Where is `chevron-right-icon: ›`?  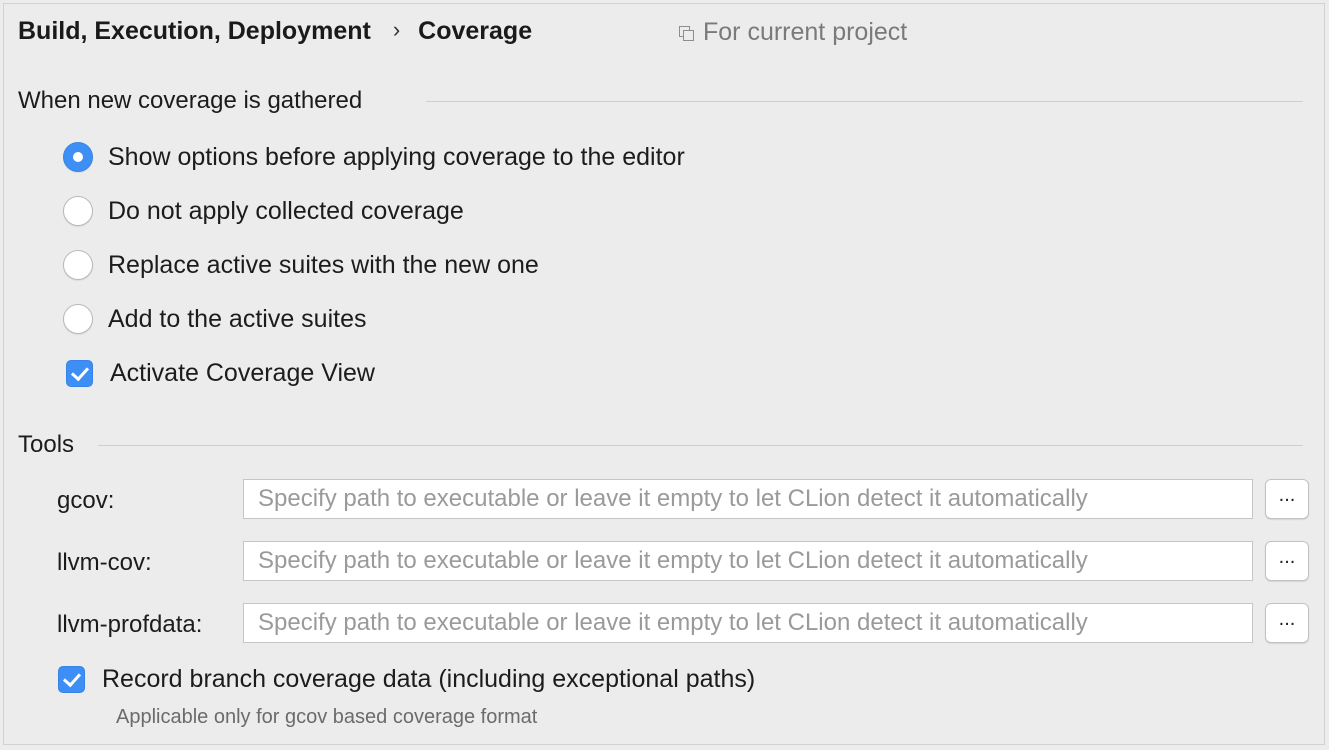
chevron-right-icon: › is located at coordinates (396, 29).